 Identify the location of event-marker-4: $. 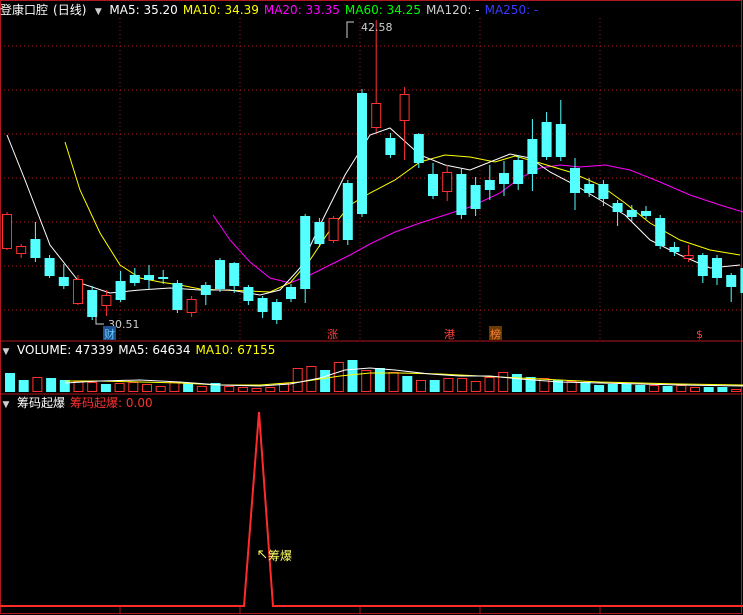
(699, 334).